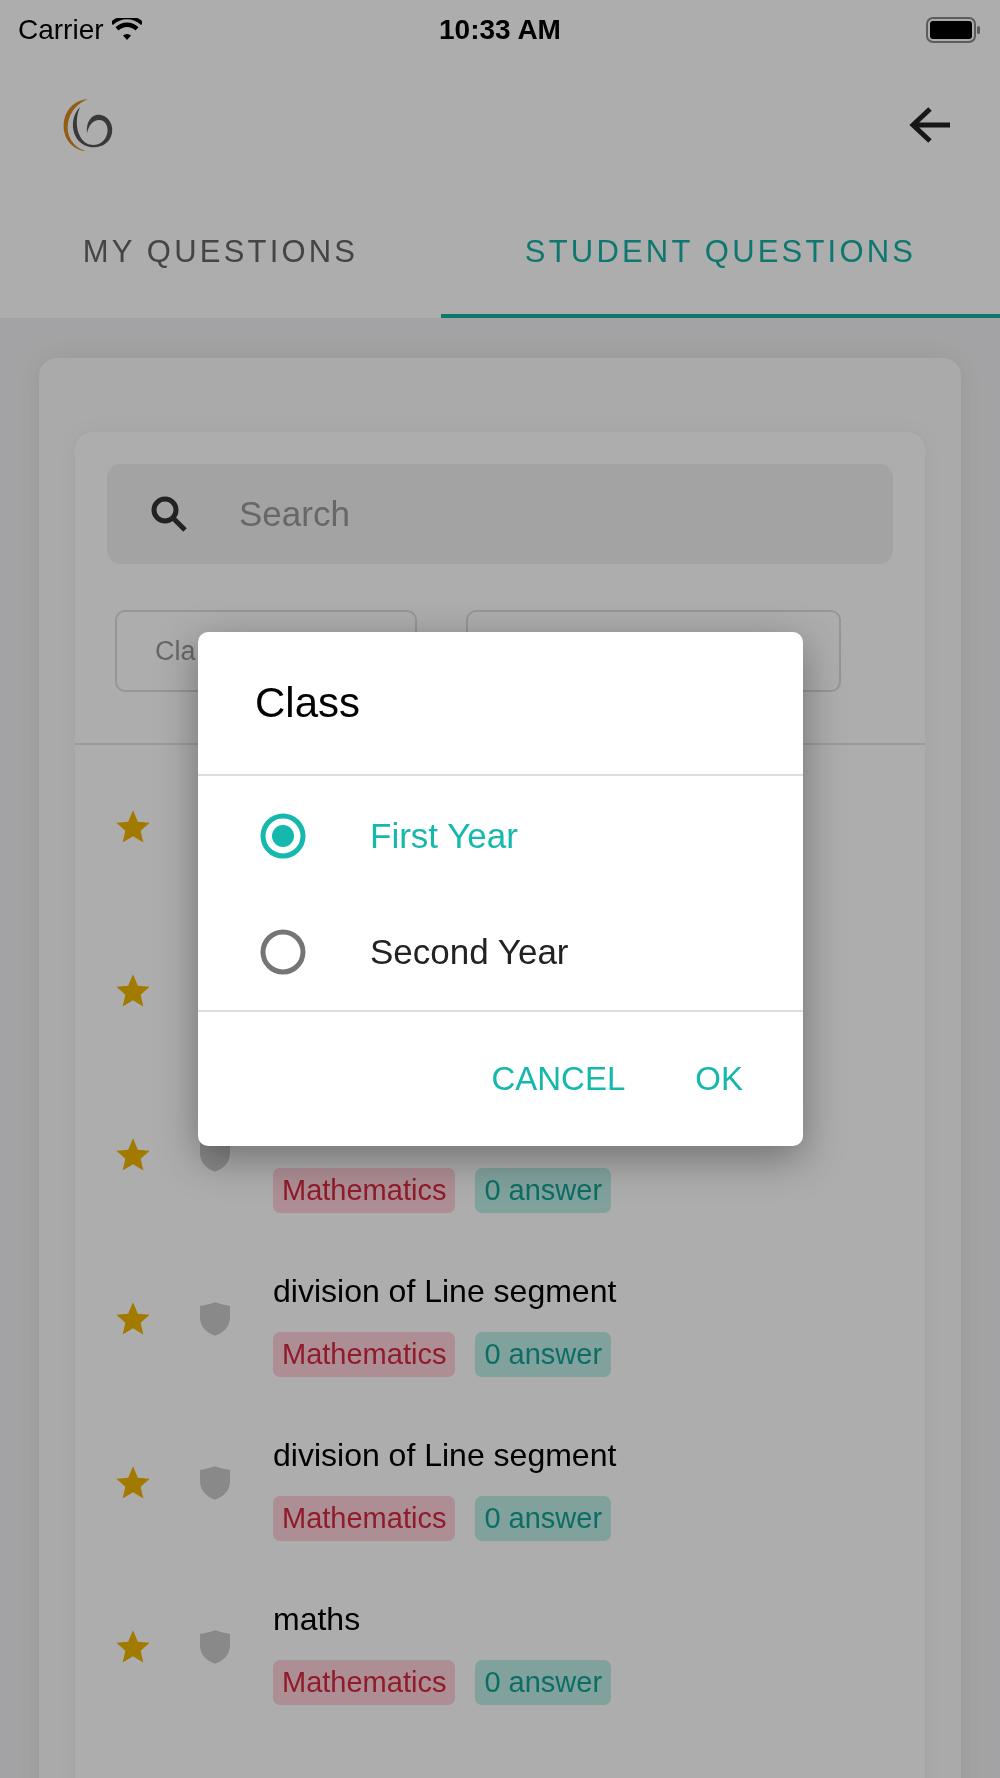 This screenshot has height=1778, width=1000. I want to click on dialog-title: Class, so click(308, 703).